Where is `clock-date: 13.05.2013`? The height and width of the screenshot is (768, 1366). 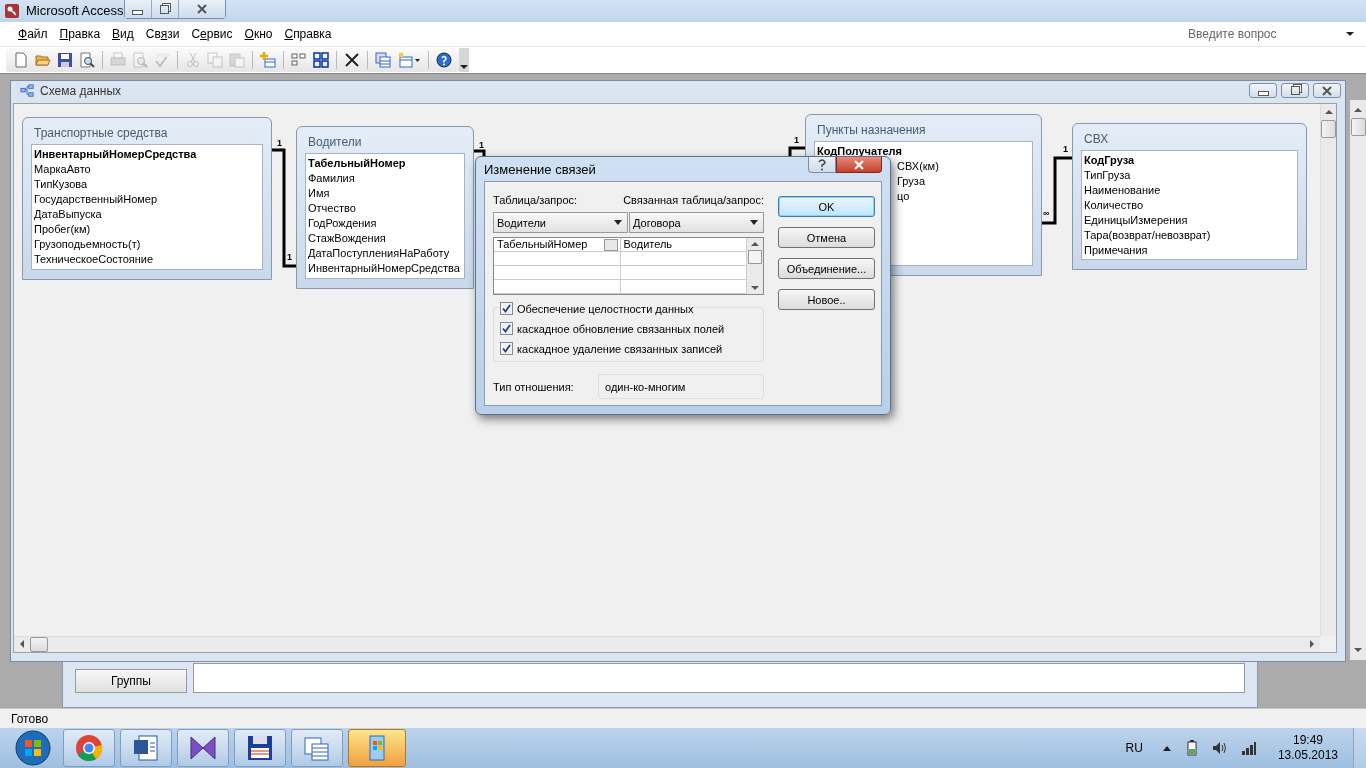 clock-date: 13.05.2013 is located at coordinates (1307, 755).